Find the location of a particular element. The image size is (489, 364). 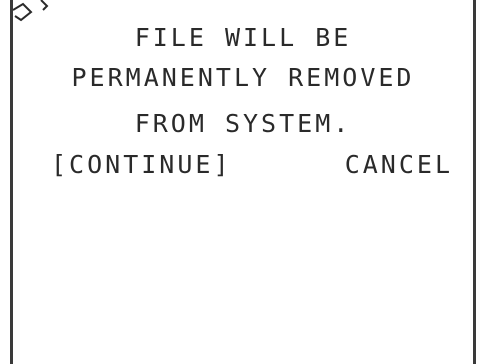

cancel-button: CANCEL is located at coordinates (399, 165).